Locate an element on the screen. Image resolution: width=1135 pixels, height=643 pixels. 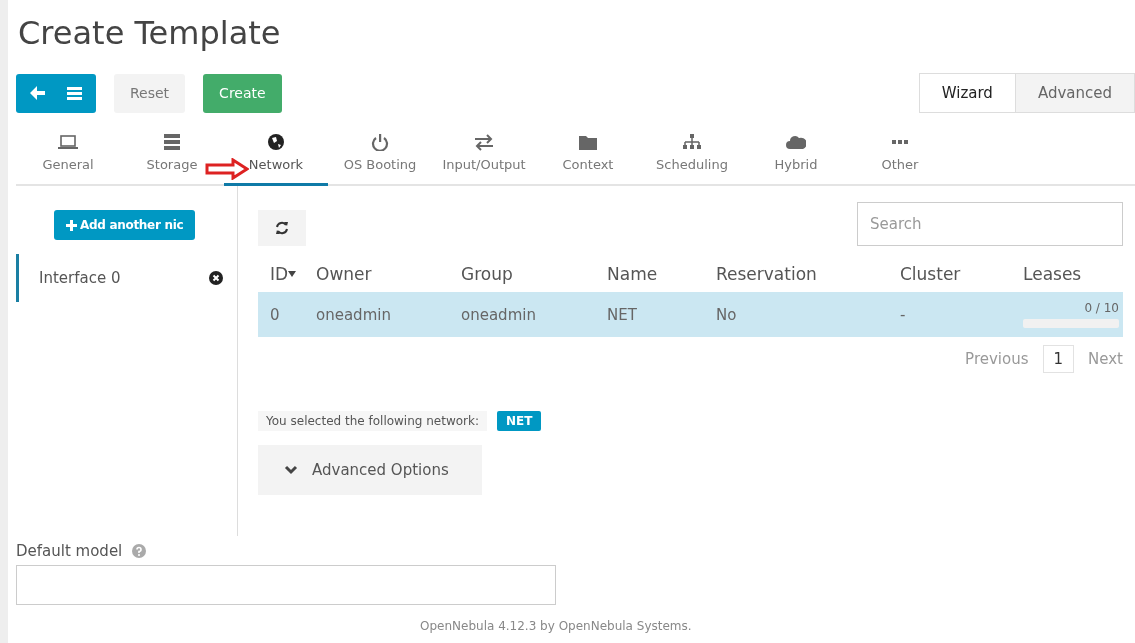
column-header: ID is located at coordinates (281, 274).